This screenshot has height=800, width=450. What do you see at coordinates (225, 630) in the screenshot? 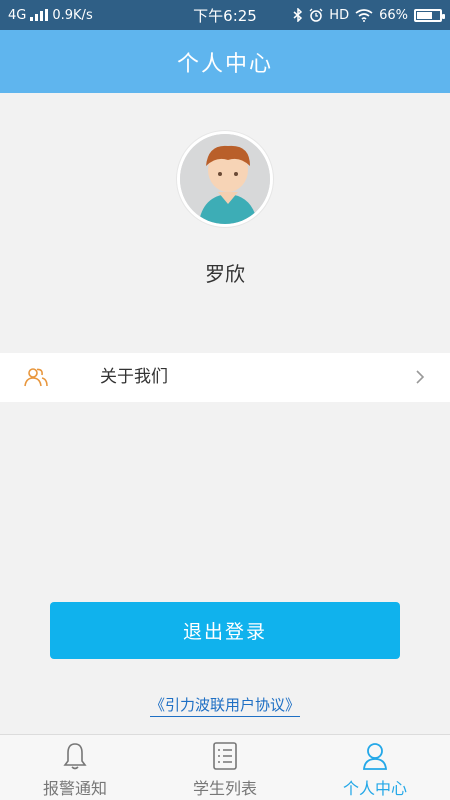
I see `logout-button: 退出登录` at bounding box center [225, 630].